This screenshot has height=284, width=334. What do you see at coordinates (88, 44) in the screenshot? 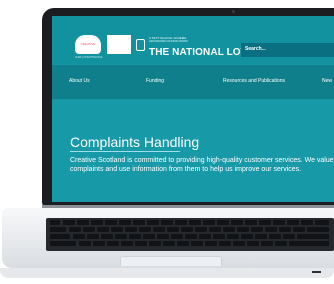
I see `creative-scotland-logo: CREATIVE` at bounding box center [88, 44].